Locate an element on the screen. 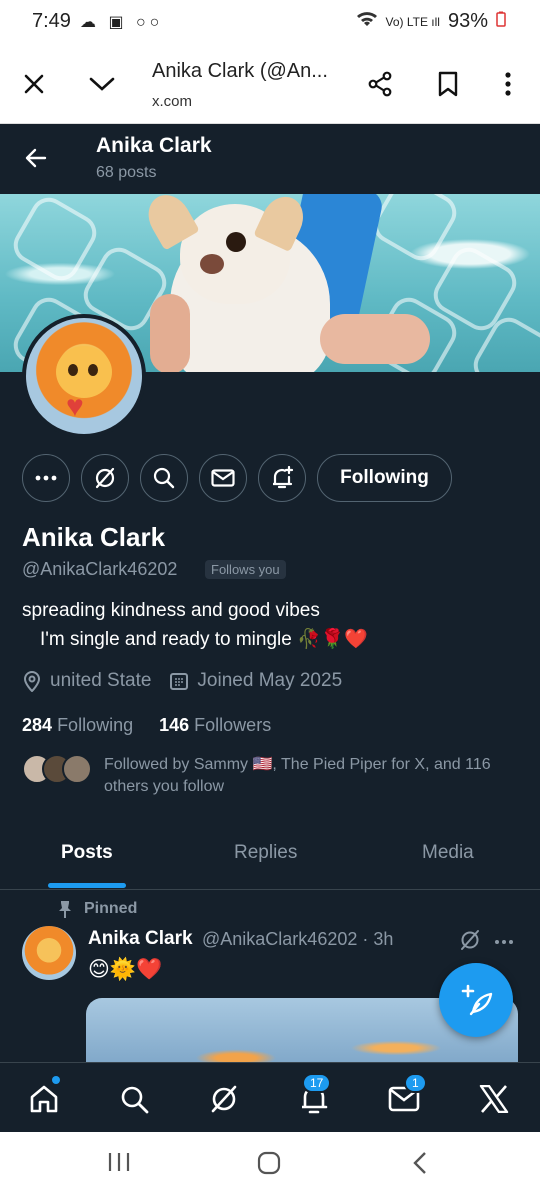 The height and width of the screenshot is (1200, 540). messages-badge: 1 is located at coordinates (415, 1083).